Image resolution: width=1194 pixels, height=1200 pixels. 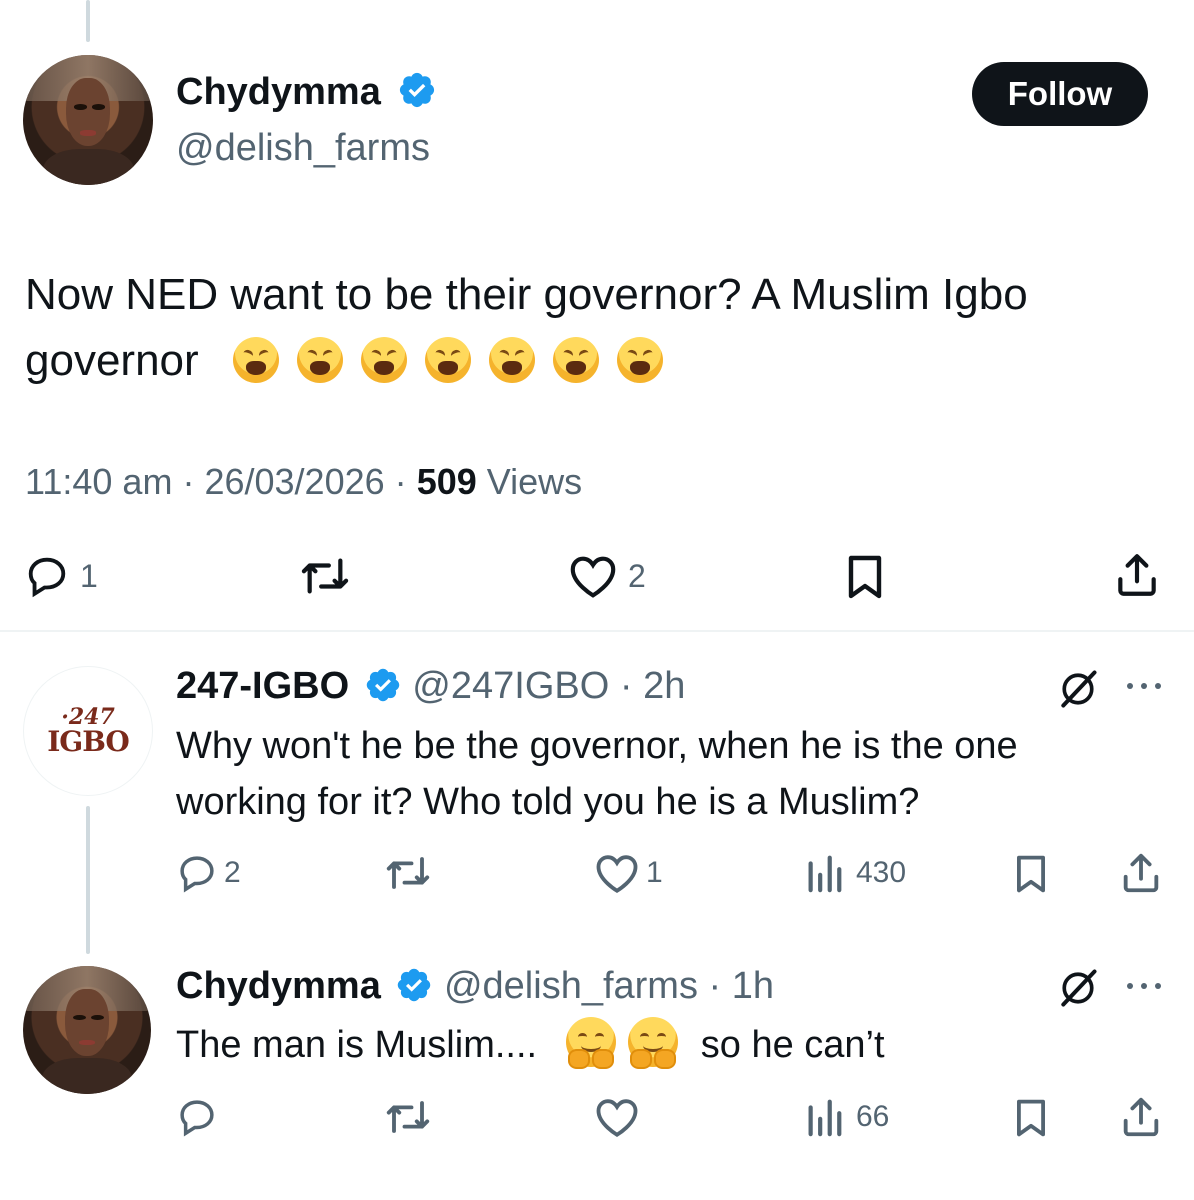 I want to click on tweet-meta: 11:40 am · 26/03/2026 · 509 Views, so click(x=303, y=482).